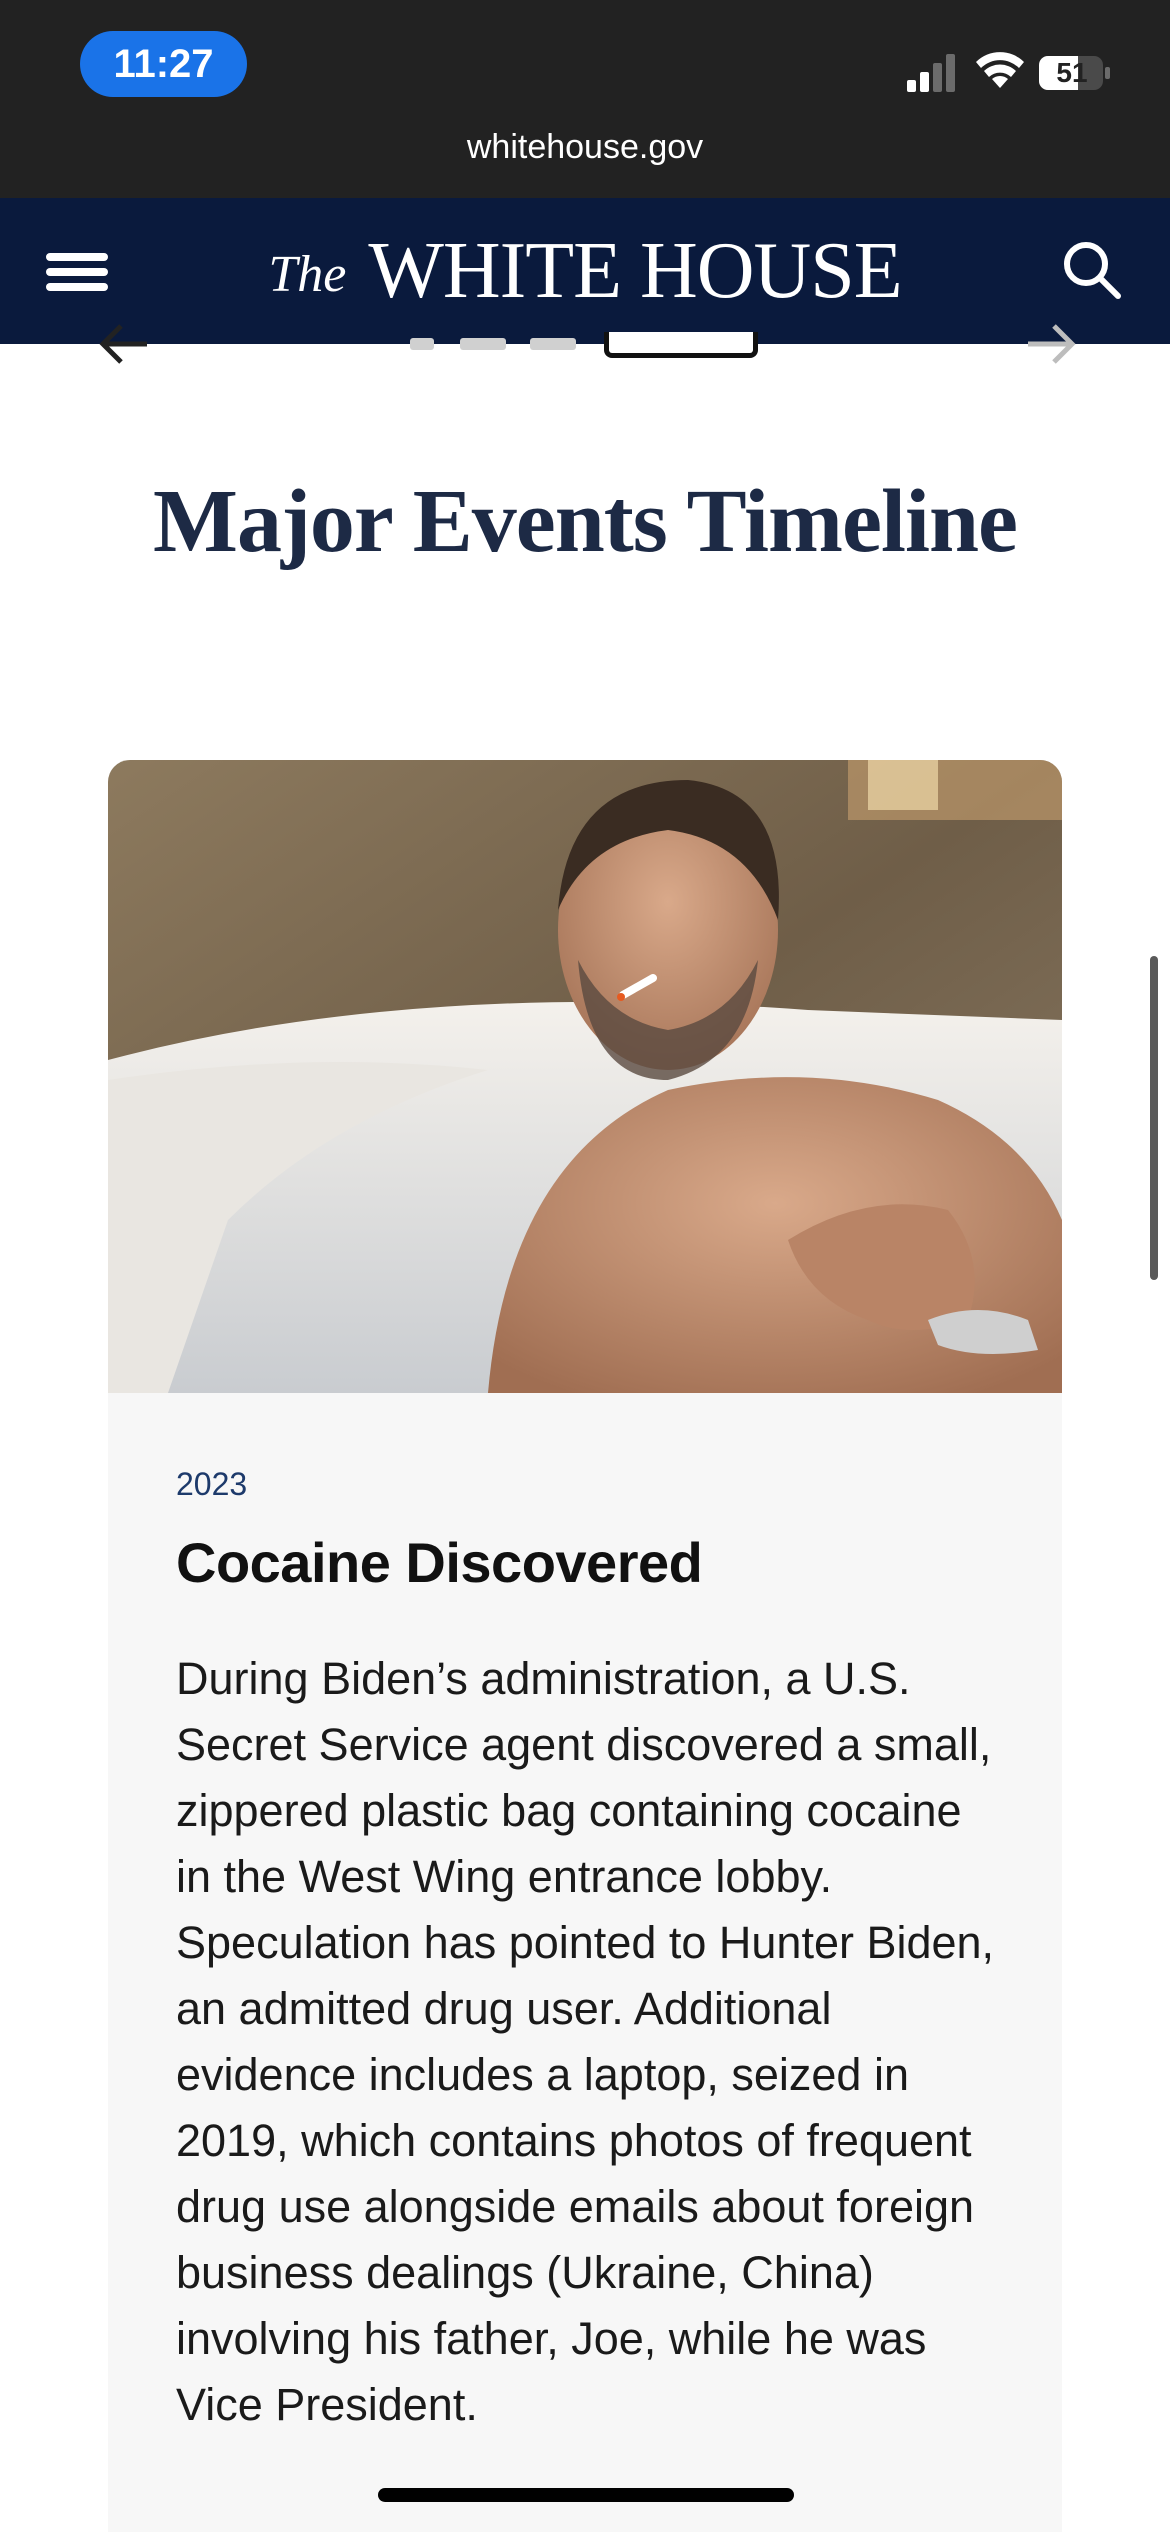 This screenshot has height=2532, width=1170. Describe the element at coordinates (439, 1562) in the screenshot. I see `event-title: Cocaine Discovered` at that location.